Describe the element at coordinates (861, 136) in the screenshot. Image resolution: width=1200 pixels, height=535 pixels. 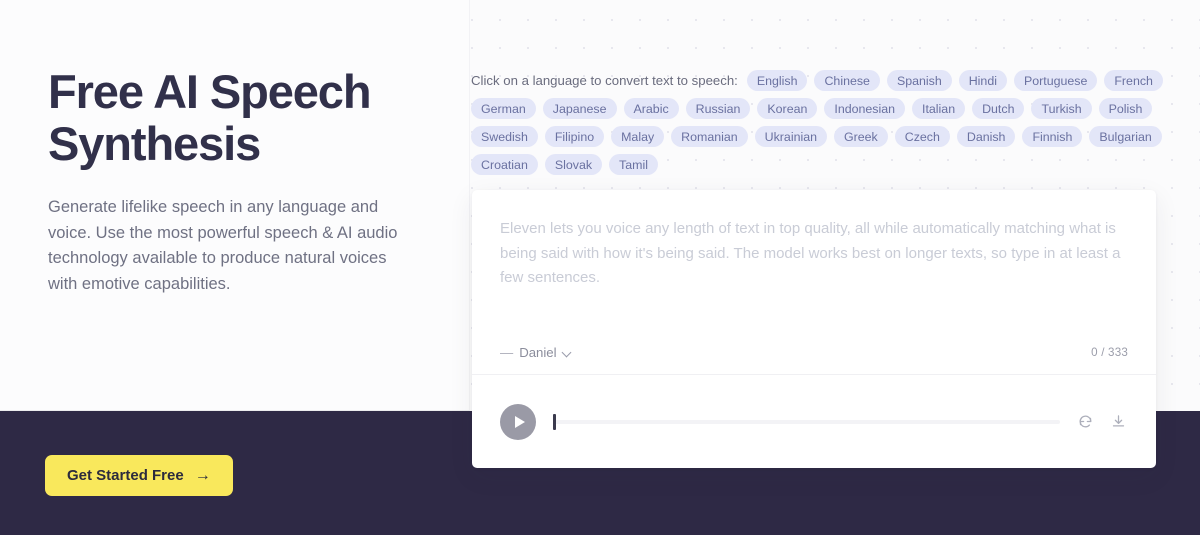
I see `language-chip: Greek` at that location.